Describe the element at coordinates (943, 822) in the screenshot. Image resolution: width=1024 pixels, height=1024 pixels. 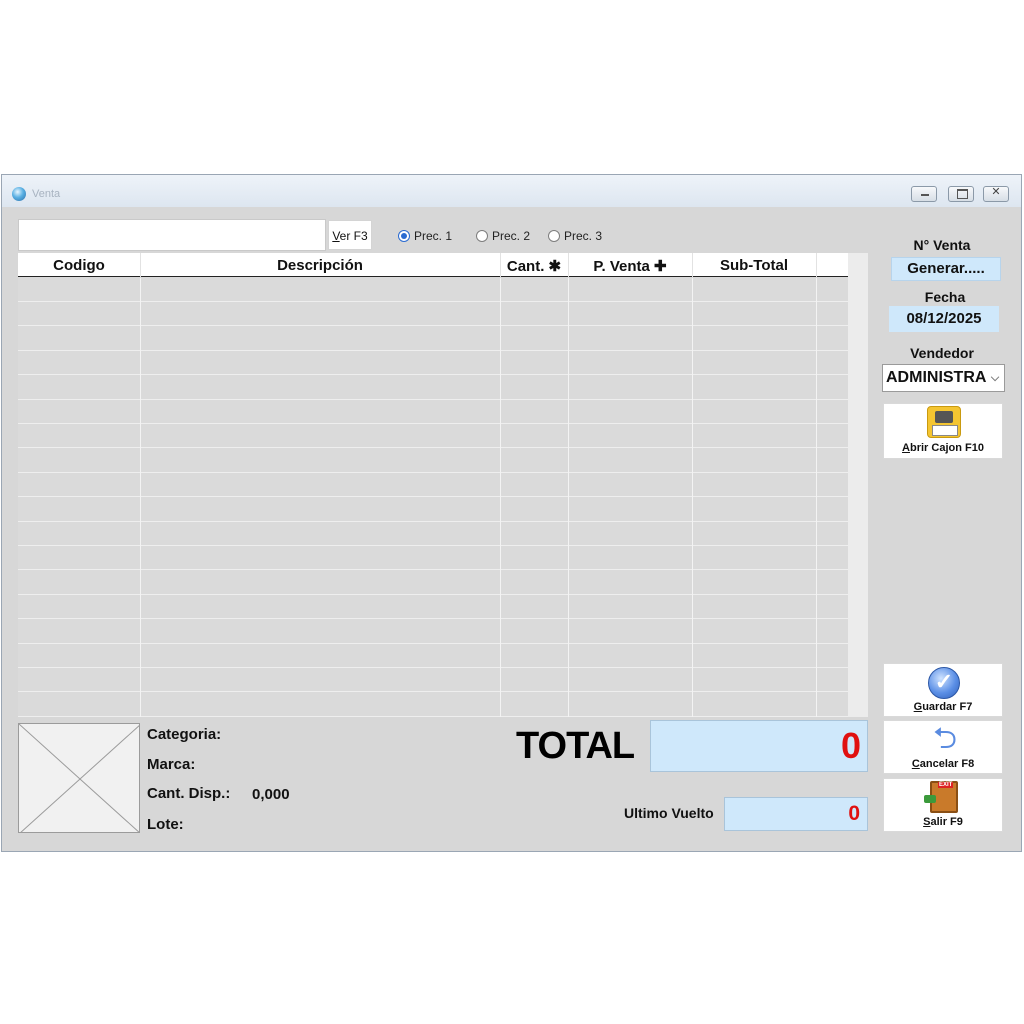
I see `salir-label: Salir F9` at that location.